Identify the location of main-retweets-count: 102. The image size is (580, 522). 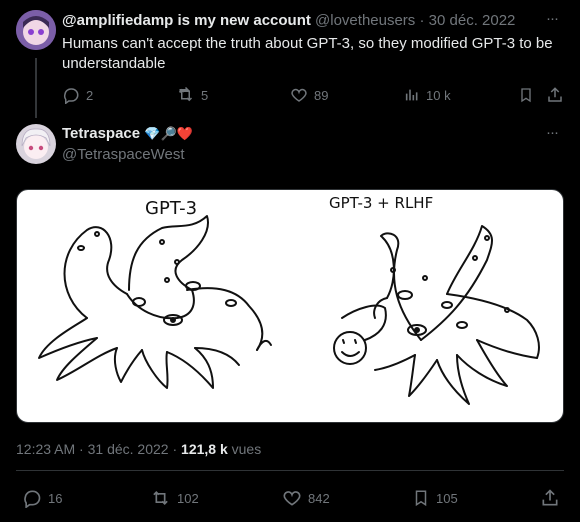
(188, 498).